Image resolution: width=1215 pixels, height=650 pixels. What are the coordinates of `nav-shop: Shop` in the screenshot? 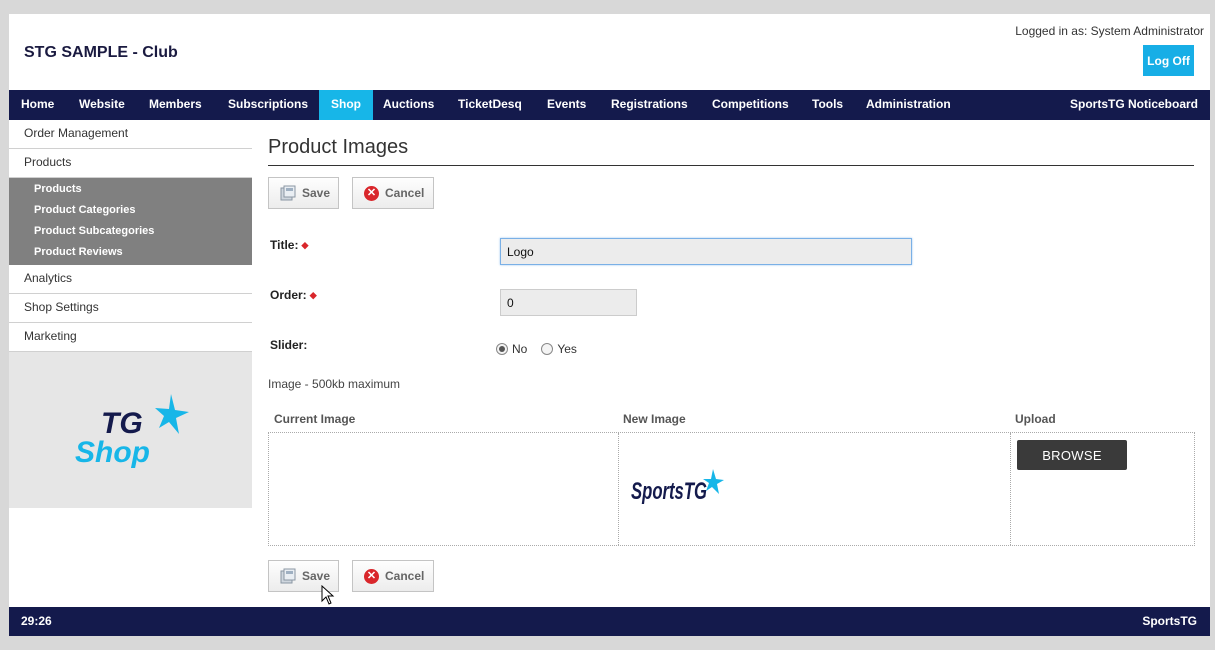 It's located at (346, 105).